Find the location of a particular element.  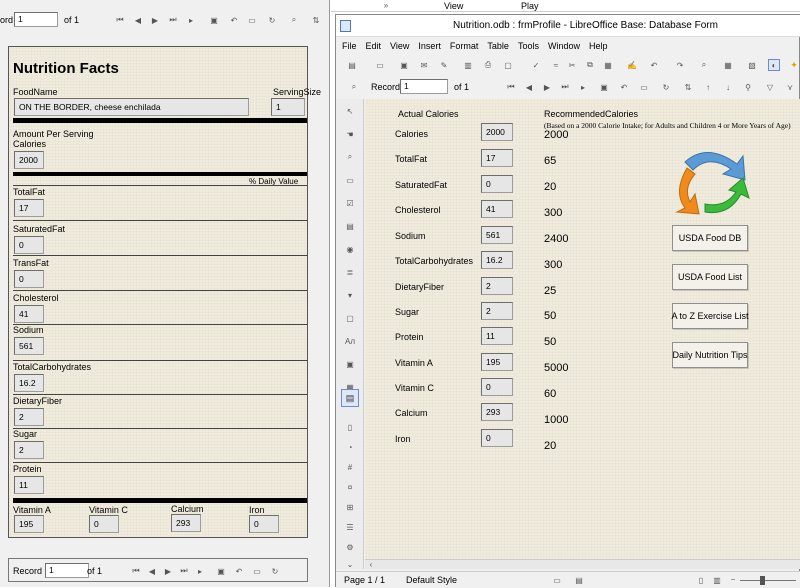

cut-icon: ✂ is located at coordinates (572, 65).